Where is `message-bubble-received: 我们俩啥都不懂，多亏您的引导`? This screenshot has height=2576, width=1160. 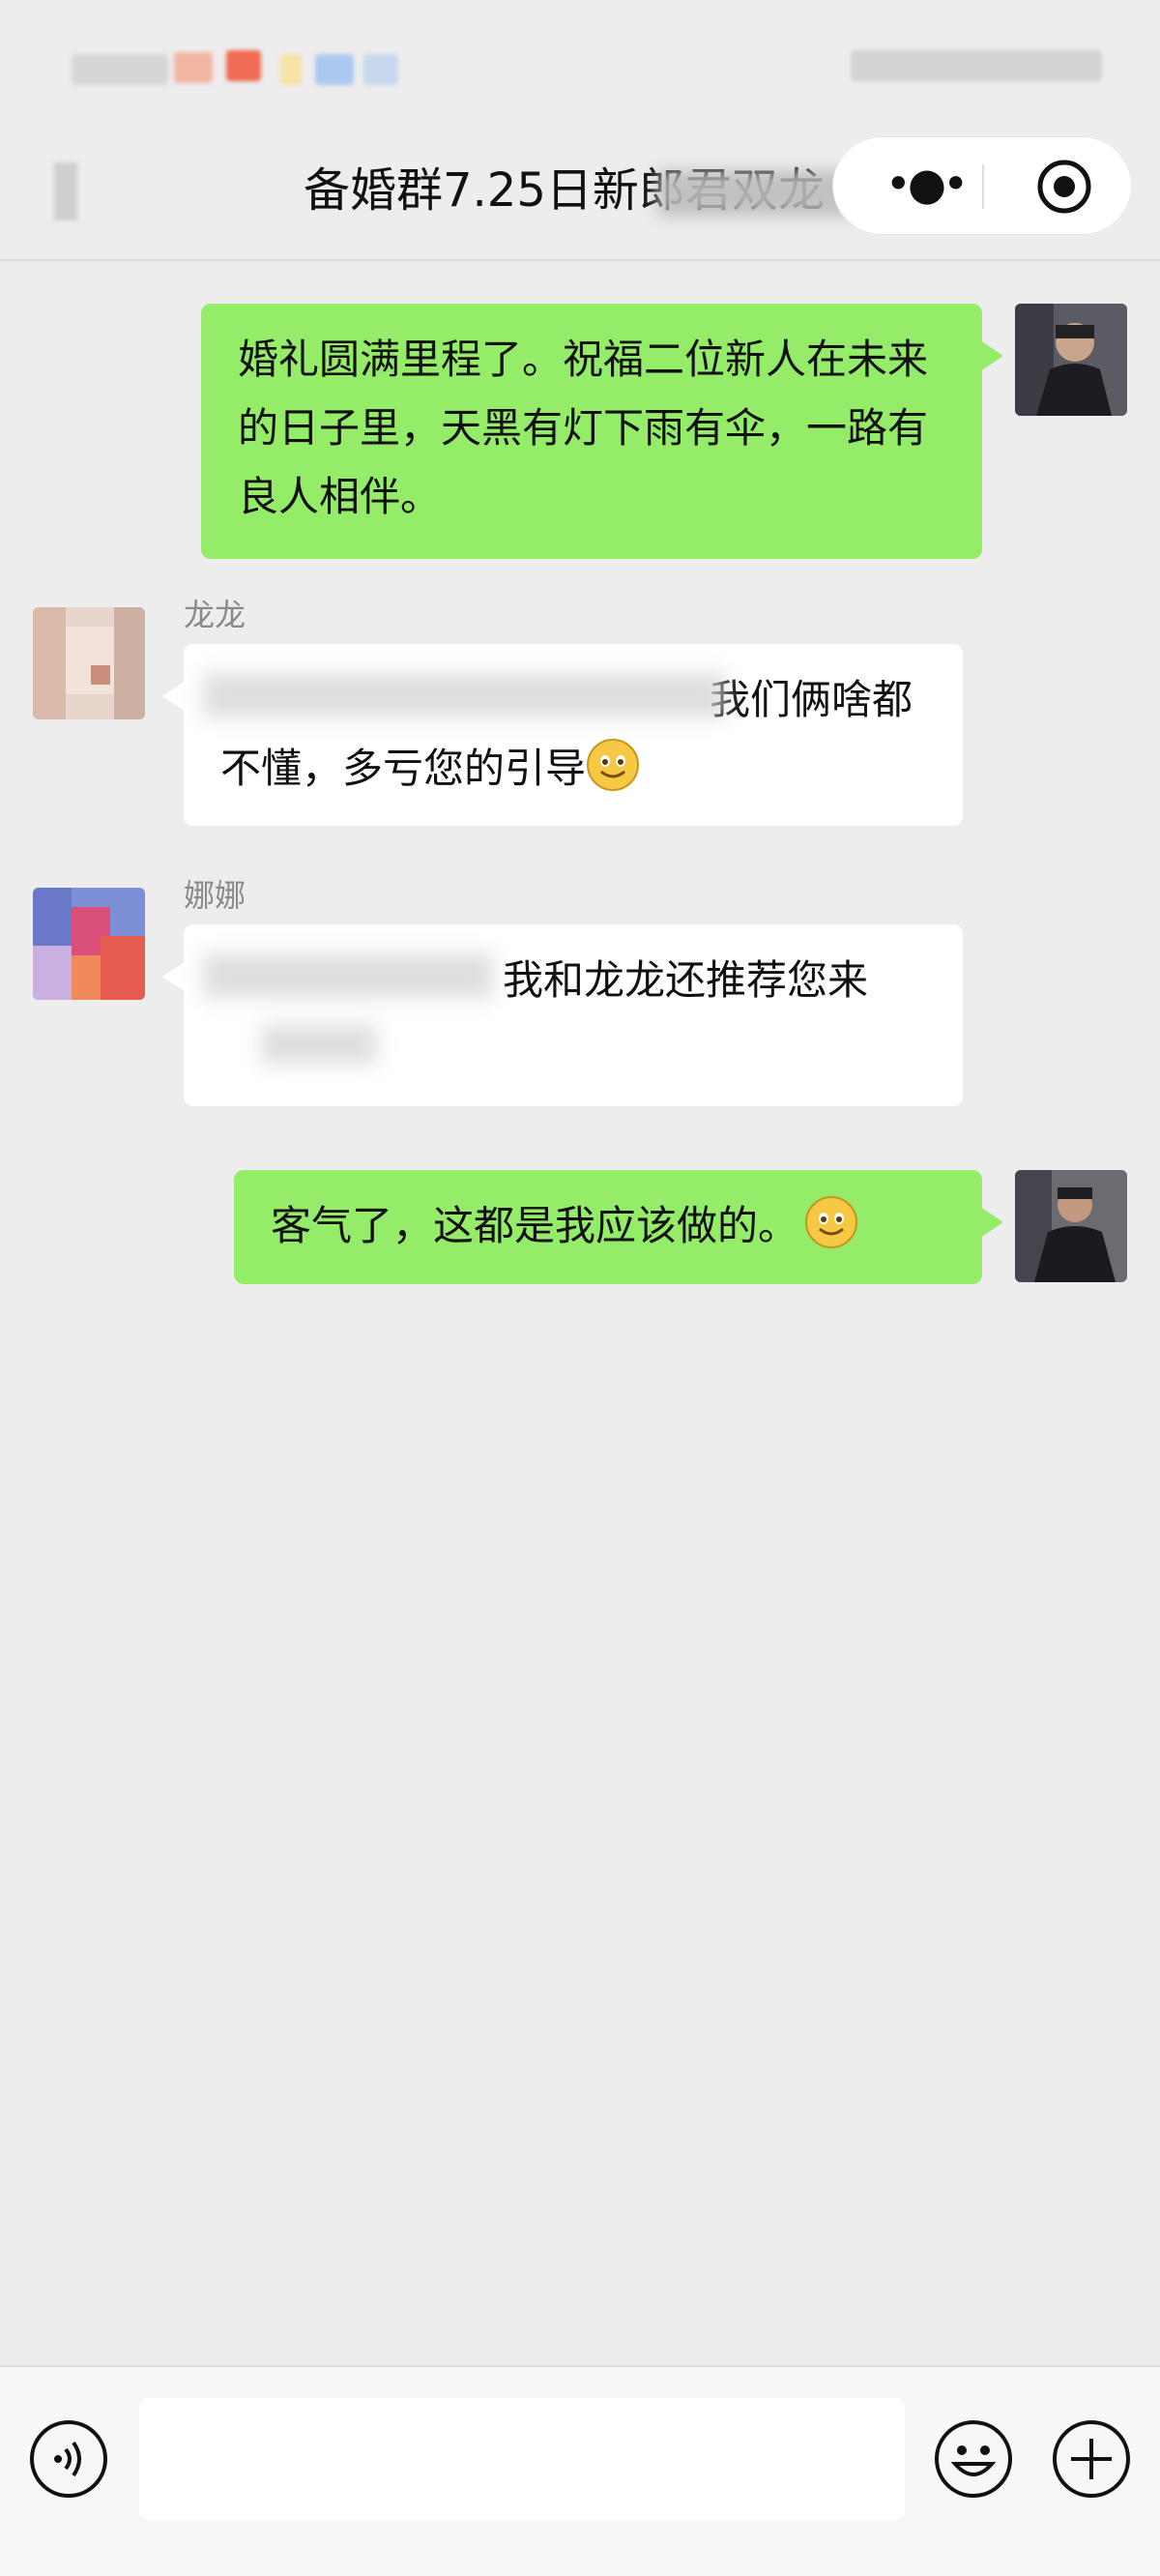
message-bubble-received: 我们俩啥都不懂，多亏您的引导 is located at coordinates (563, 735).